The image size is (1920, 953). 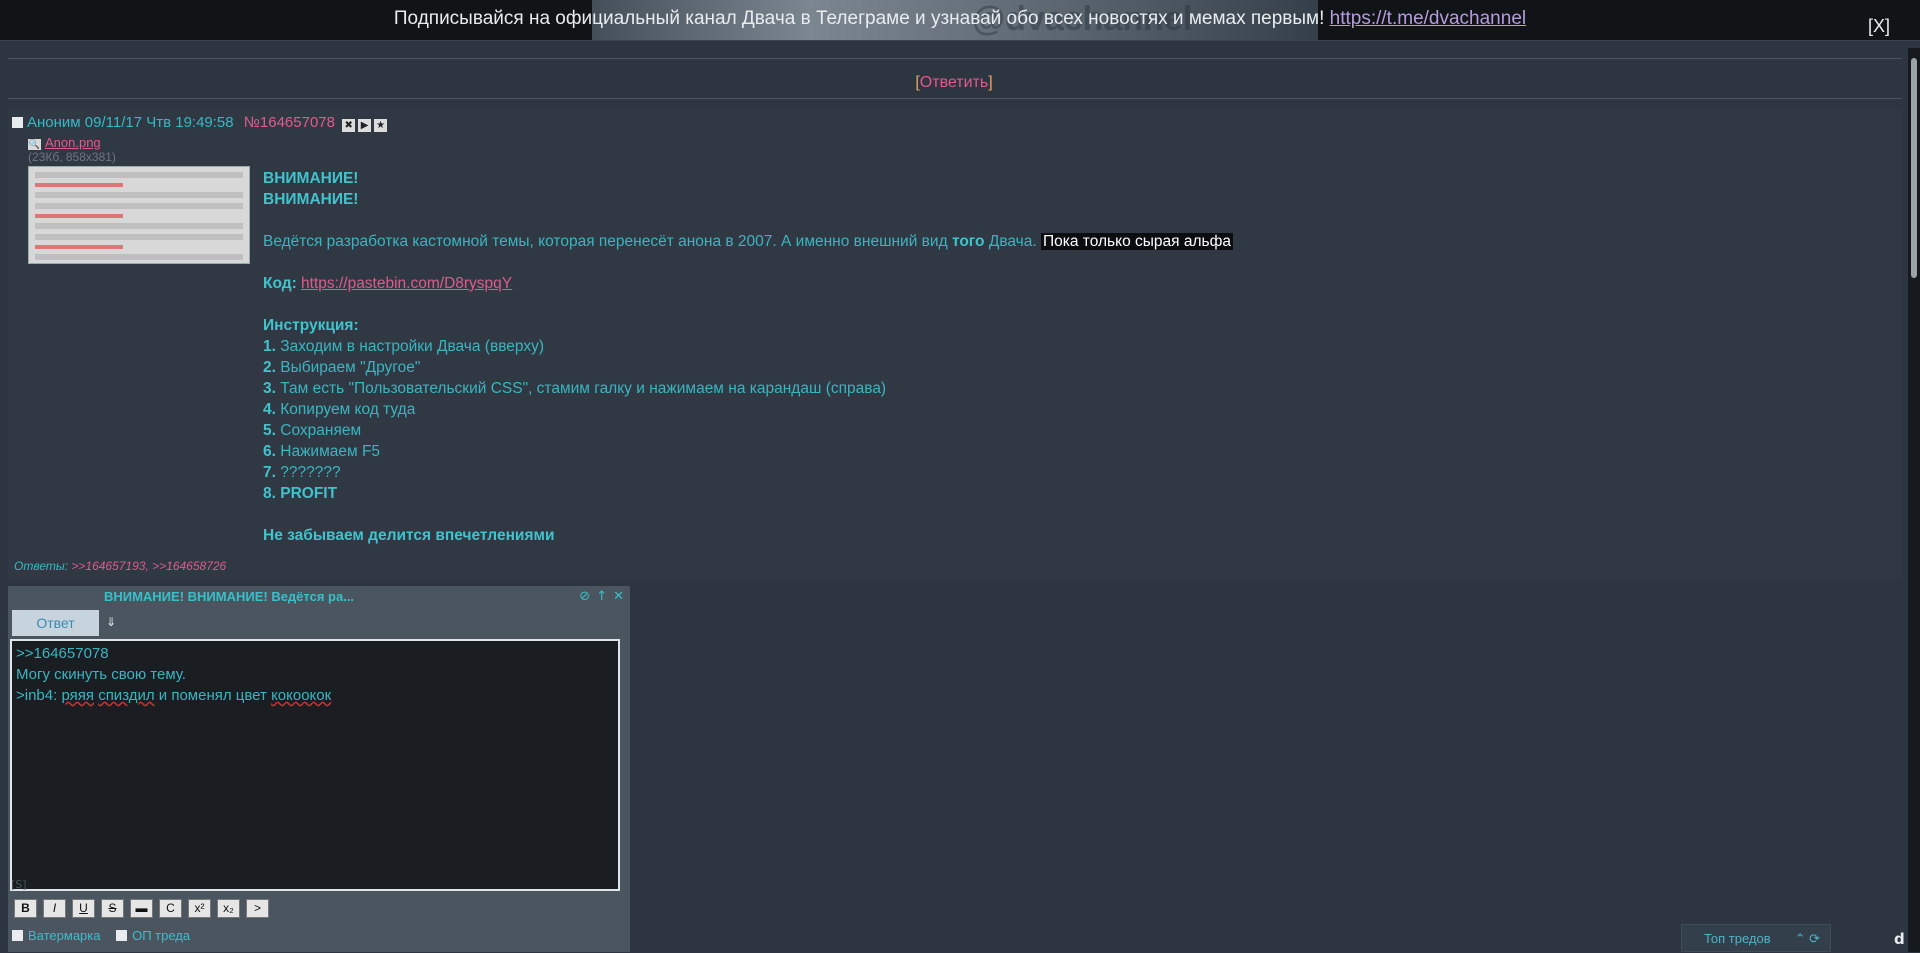 What do you see at coordinates (55, 623) in the screenshot?
I see `submit-reply-button: Ответ` at bounding box center [55, 623].